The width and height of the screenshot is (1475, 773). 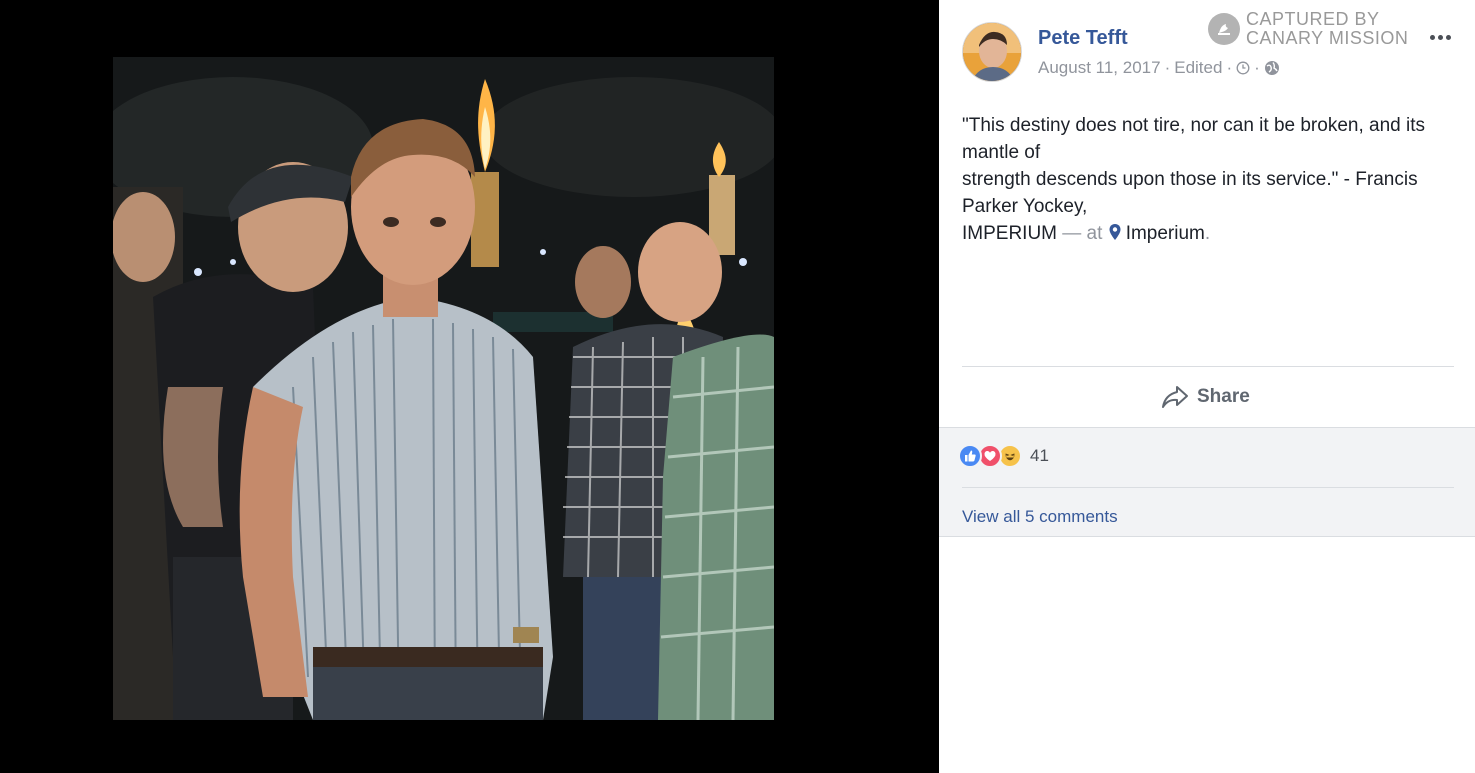 I want to click on place-link: Imperium, so click(x=1156, y=233).